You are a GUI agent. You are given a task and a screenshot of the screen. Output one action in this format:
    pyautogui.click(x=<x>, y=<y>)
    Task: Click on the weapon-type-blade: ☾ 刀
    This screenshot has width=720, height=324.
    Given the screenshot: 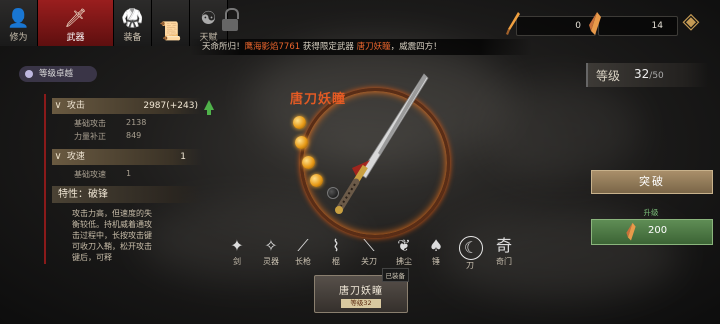 What is the action you would take?
    pyautogui.click(x=471, y=253)
    